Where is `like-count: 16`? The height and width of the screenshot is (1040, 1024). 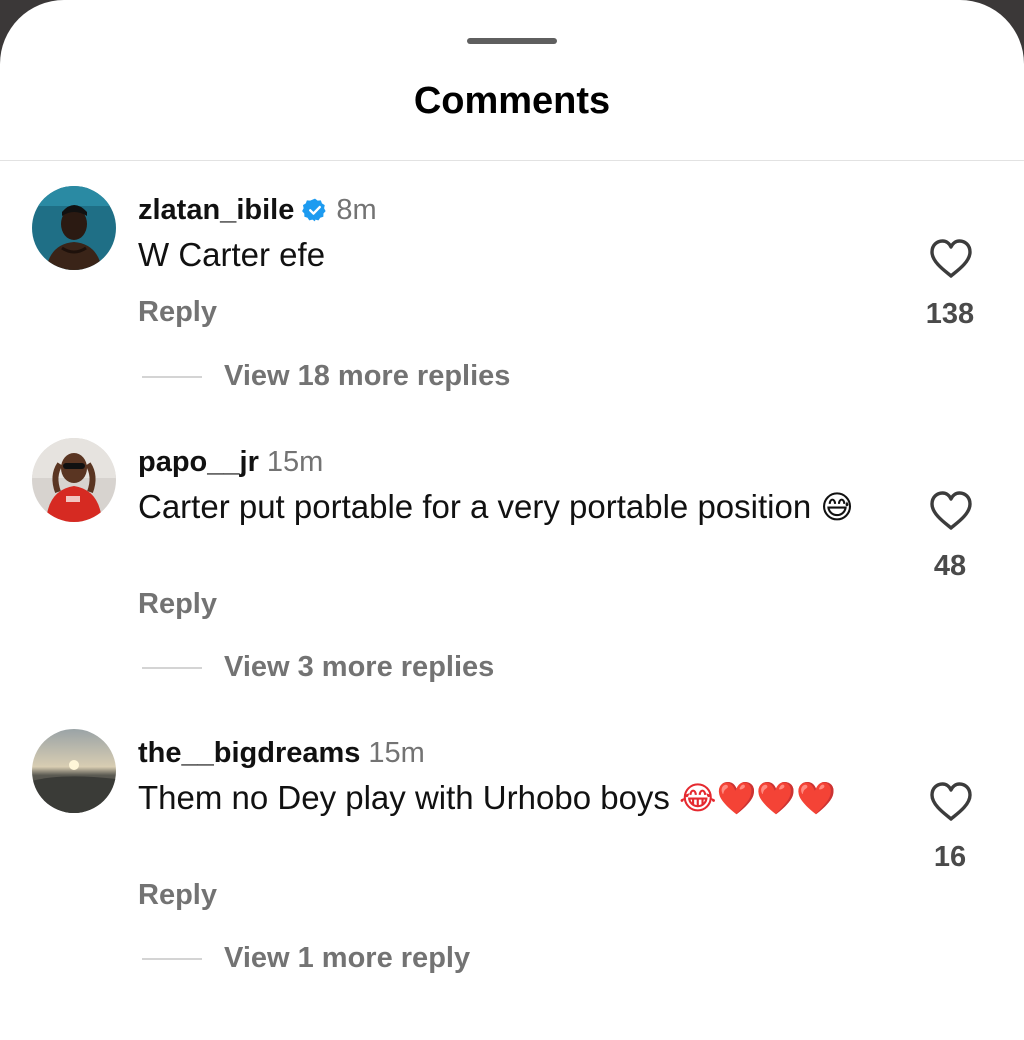
like-count: 16 is located at coordinates (950, 857).